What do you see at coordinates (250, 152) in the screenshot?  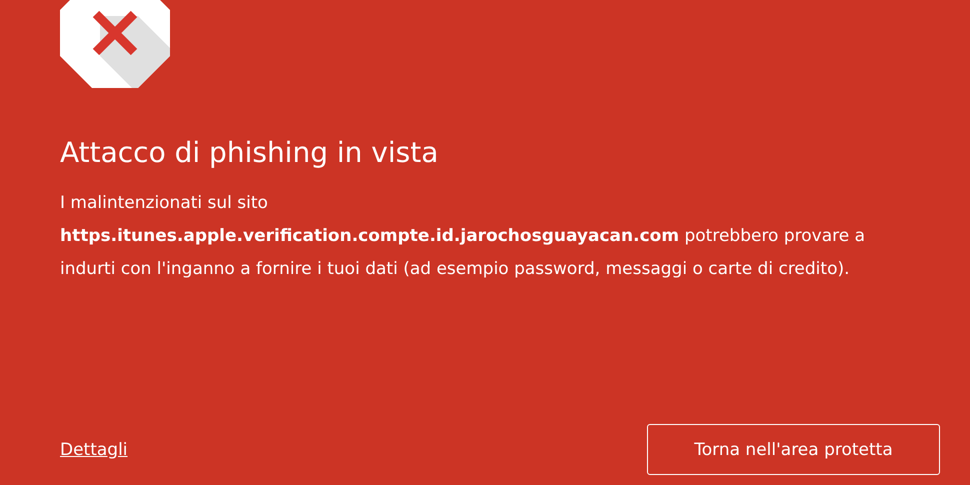 I see `warning-title: Attacco di phishing in vista` at bounding box center [250, 152].